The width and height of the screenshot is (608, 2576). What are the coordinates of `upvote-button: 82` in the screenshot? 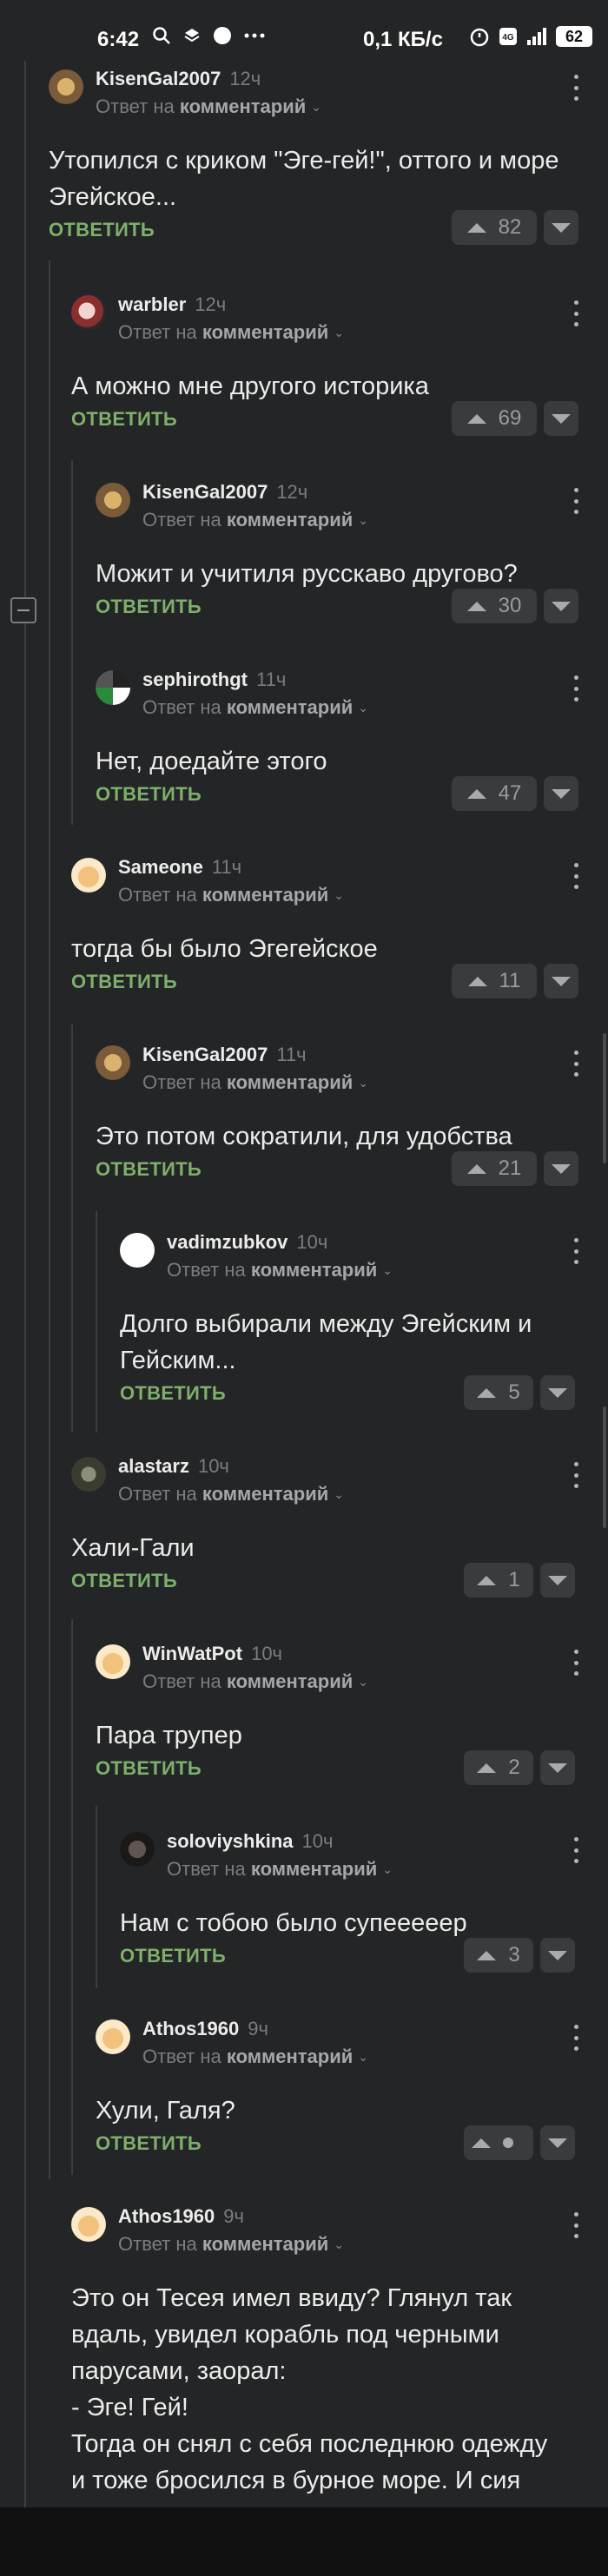 It's located at (494, 227).